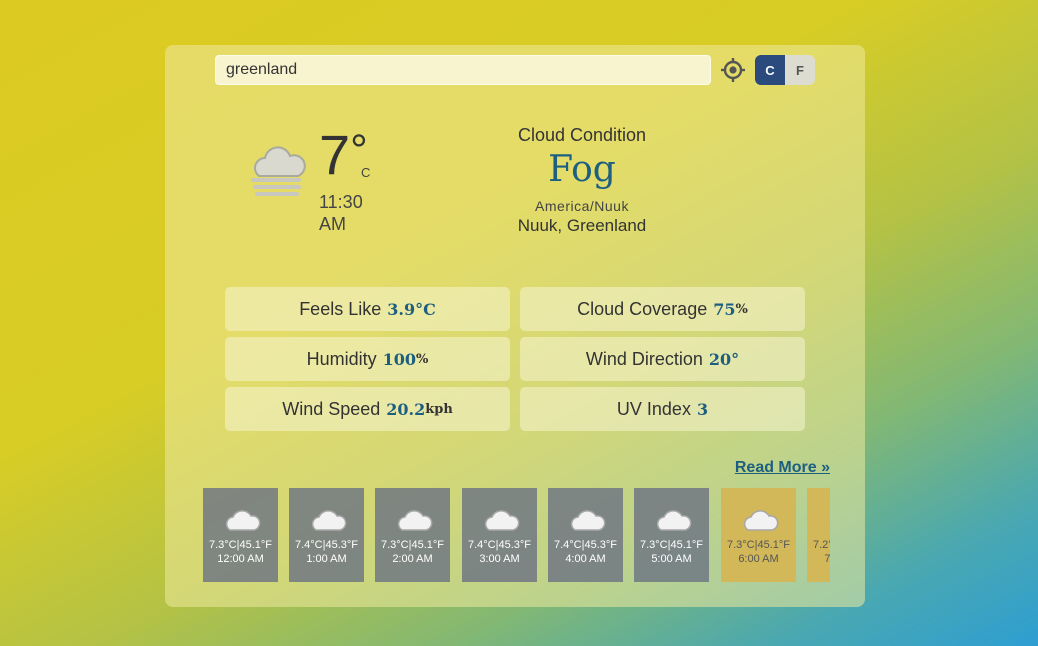 Image resolution: width=1038 pixels, height=646 pixels. Describe the element at coordinates (585, 535) in the screenshot. I see `hourly-item: 7.4°C|45.3°F 4:00 AM` at that location.